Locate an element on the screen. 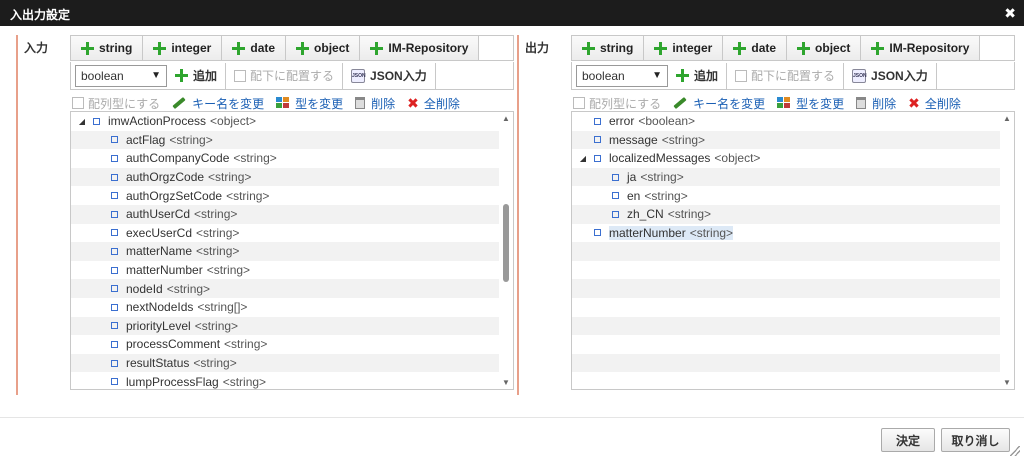  tree-row: authOrgzSetCode <string> is located at coordinates (292, 195).